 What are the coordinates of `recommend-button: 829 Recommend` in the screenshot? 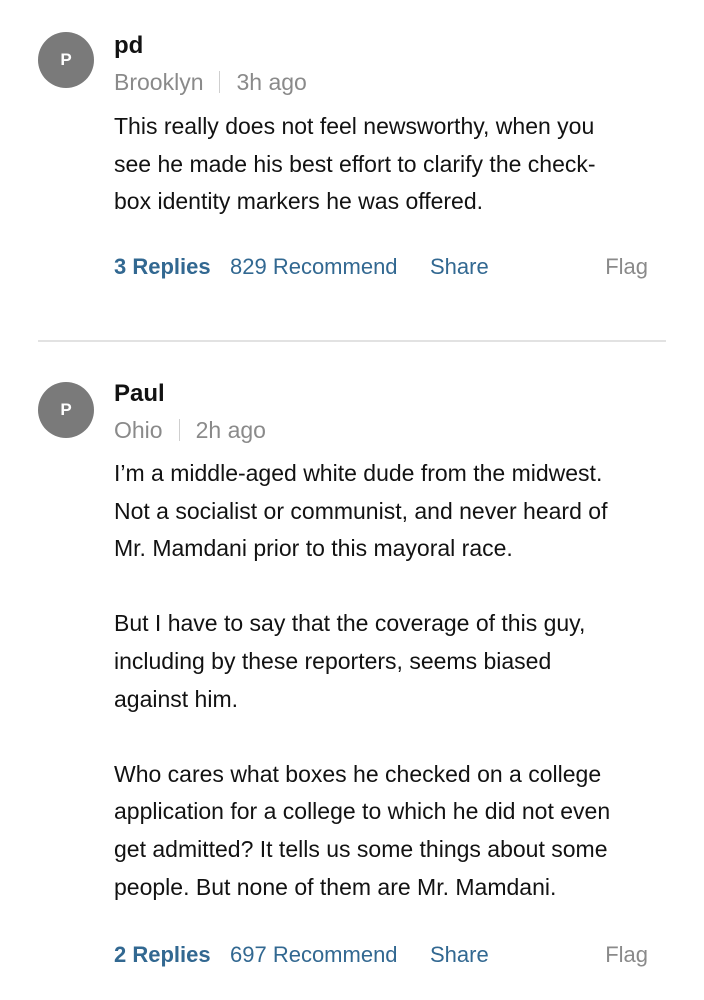 It's located at (314, 267).